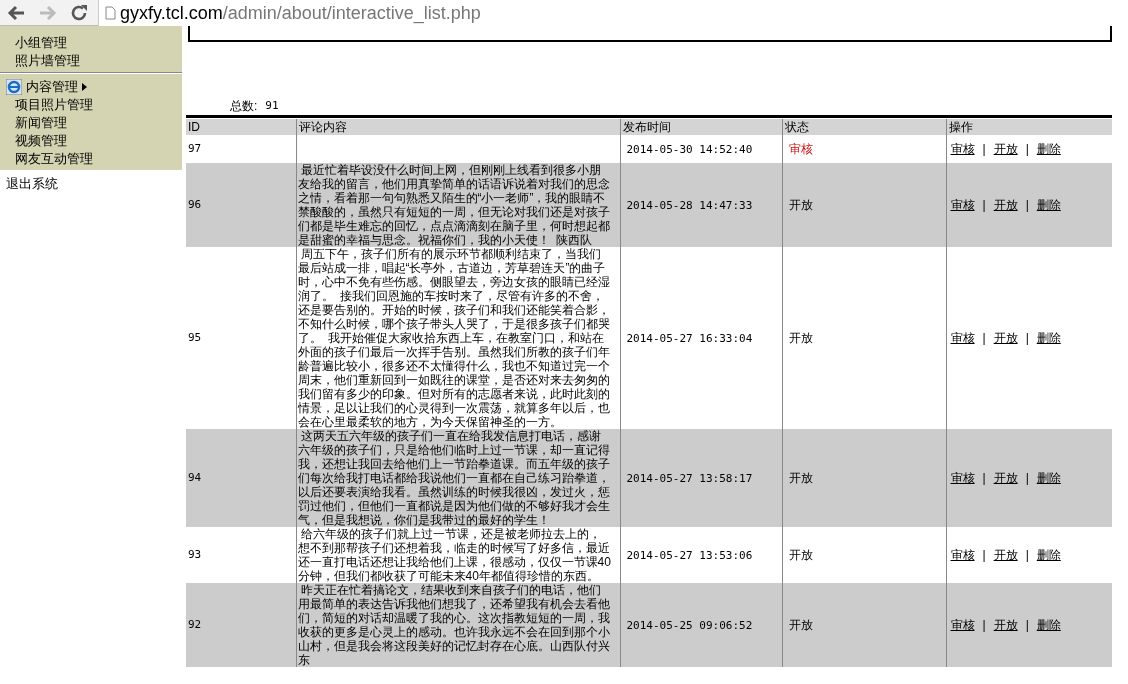 The image size is (1128, 684). What do you see at coordinates (613, 13) in the screenshot?
I see `address-bar: gyxfy.tcl.com/admin/about/interactive_list.php` at bounding box center [613, 13].